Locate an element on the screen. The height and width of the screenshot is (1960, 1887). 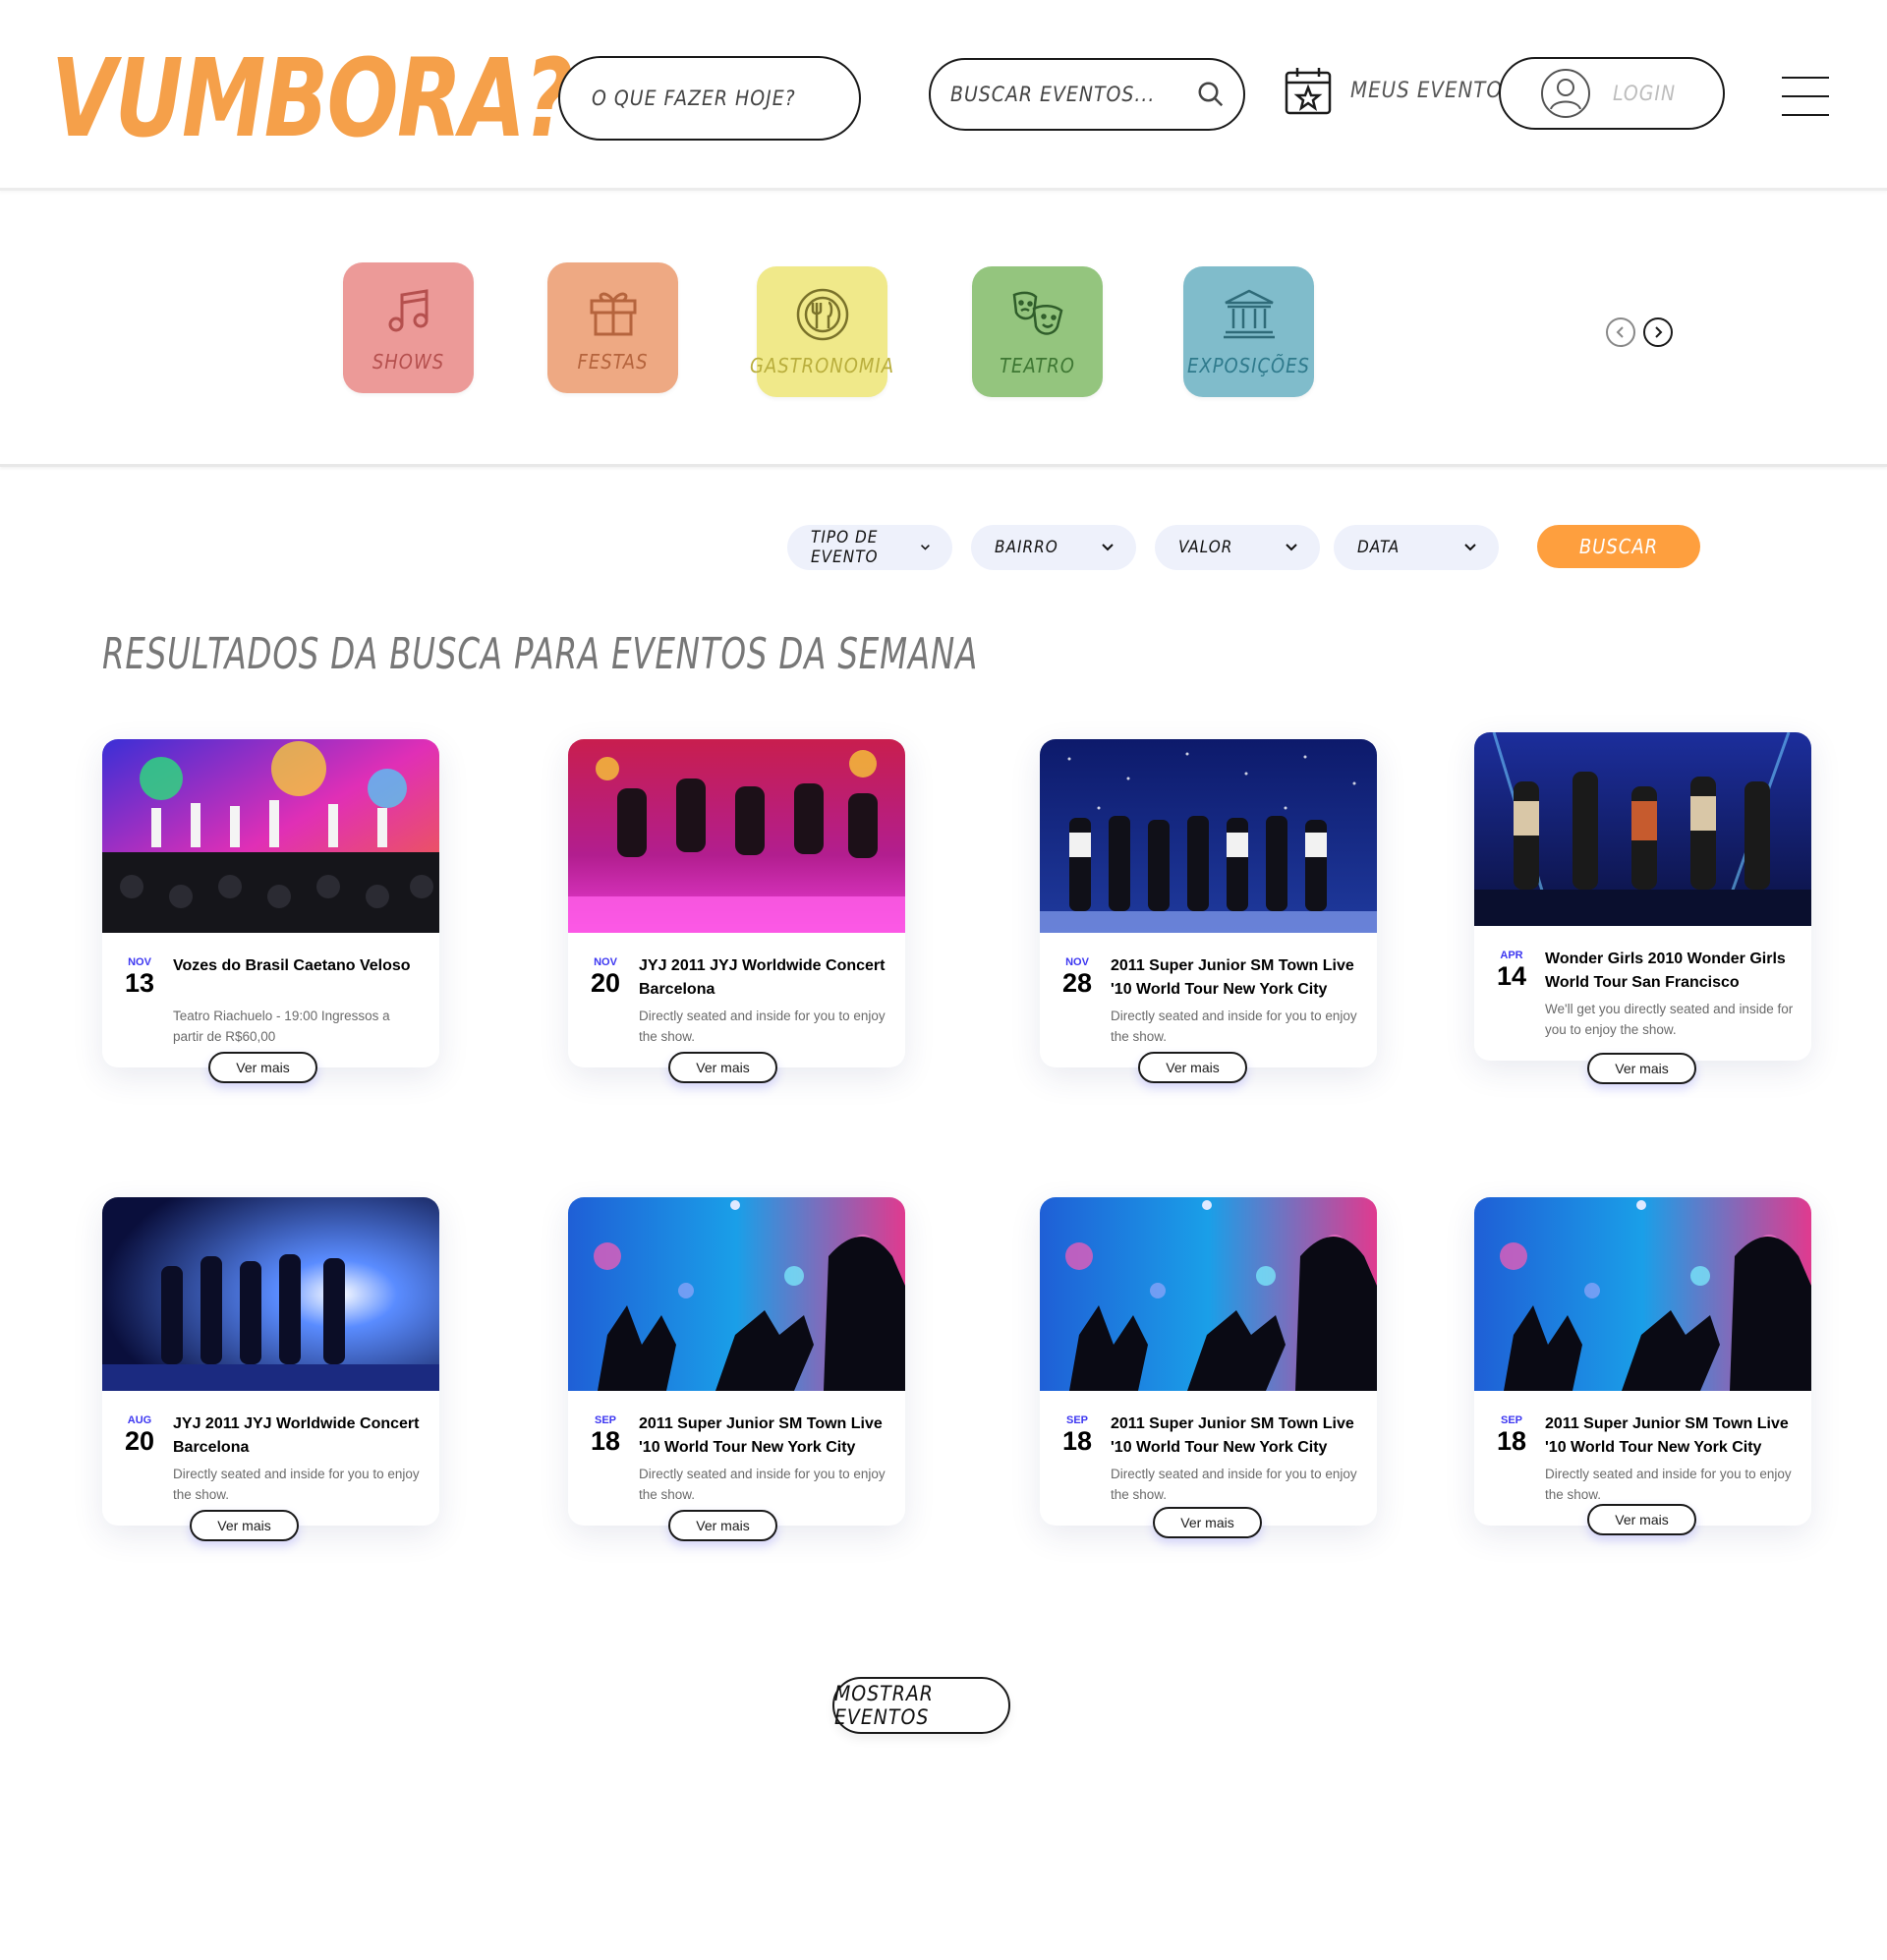
site-logo: VUMBORA? is located at coordinates (312, 98).